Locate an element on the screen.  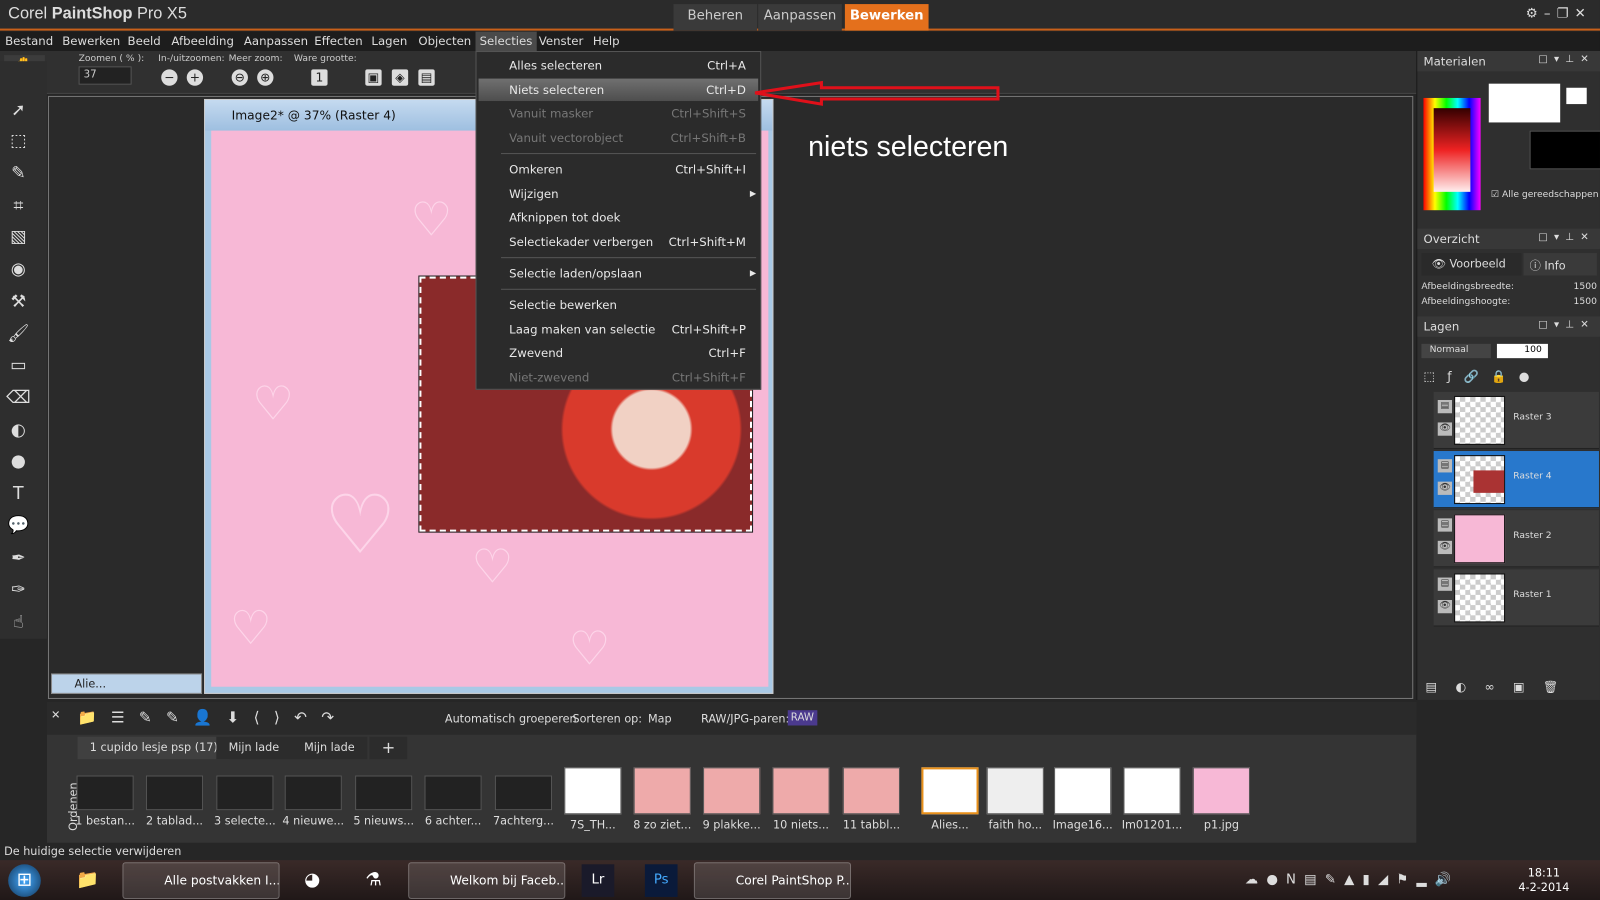
tab-beheren: Beheren is located at coordinates (715, 17).